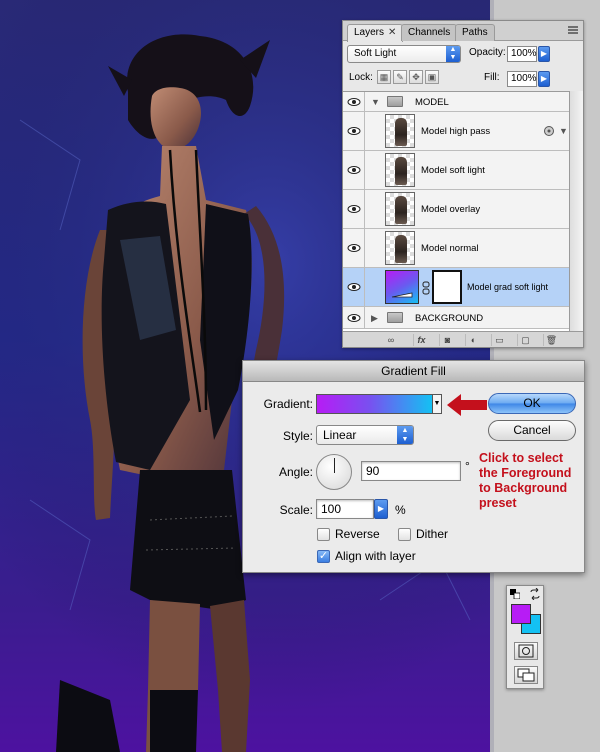 The image size is (600, 752). I want to click on layer-group-model: ▼ MODEL, so click(456, 102).